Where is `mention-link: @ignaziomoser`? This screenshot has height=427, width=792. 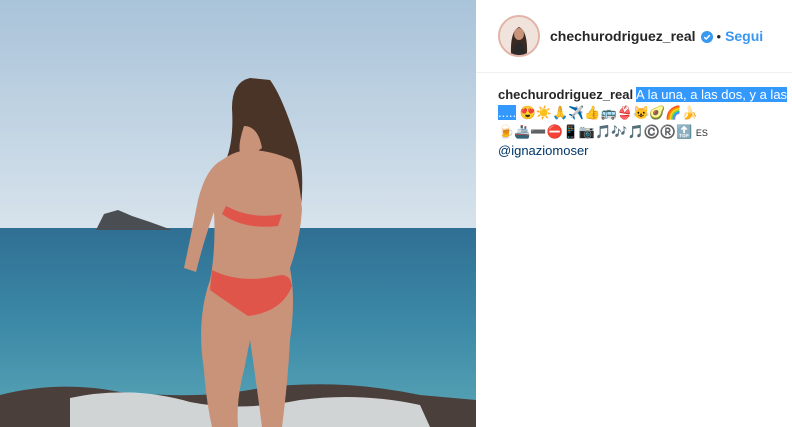 mention-link: @ignaziomoser is located at coordinates (643, 151).